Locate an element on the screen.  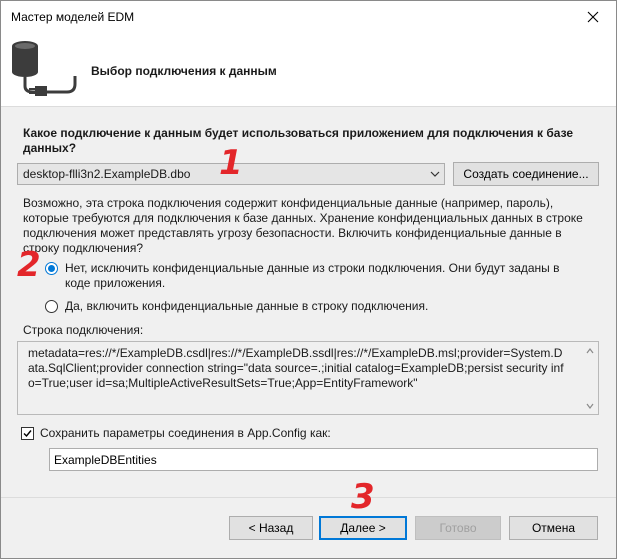
entities-name-field is located at coordinates (323, 459).